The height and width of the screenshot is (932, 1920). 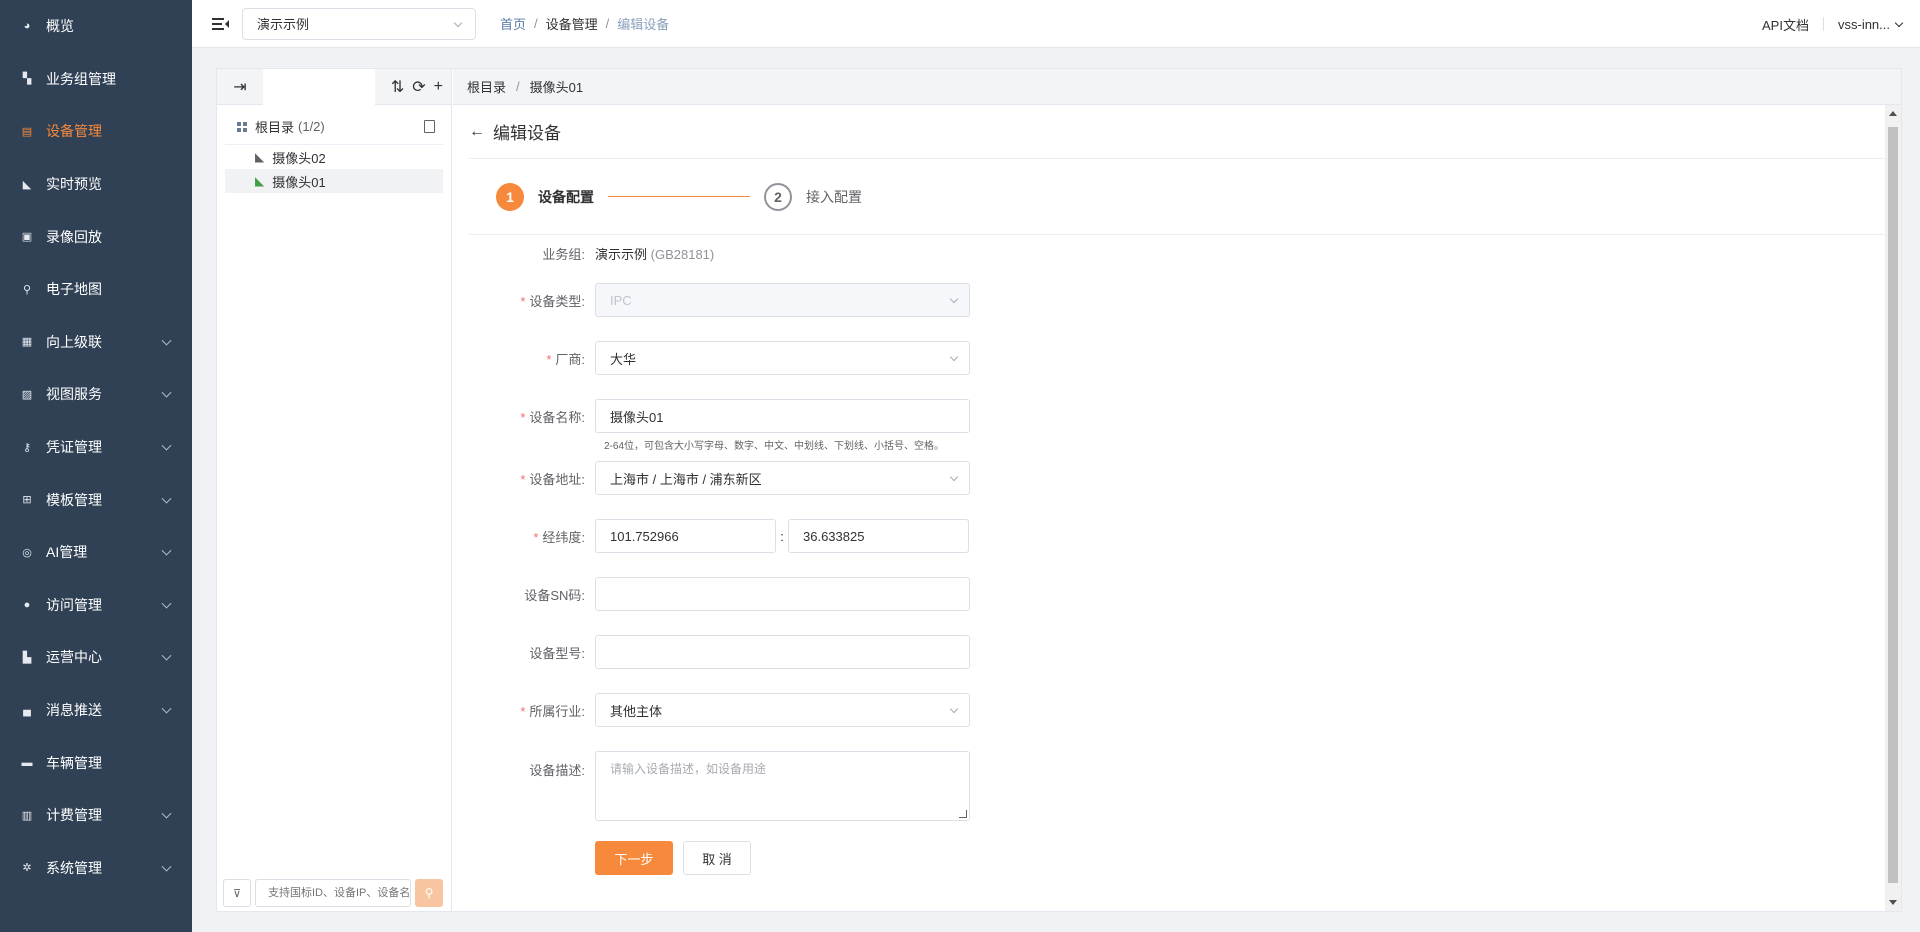 I want to click on resize-handle-icon, so click(x=963, y=814).